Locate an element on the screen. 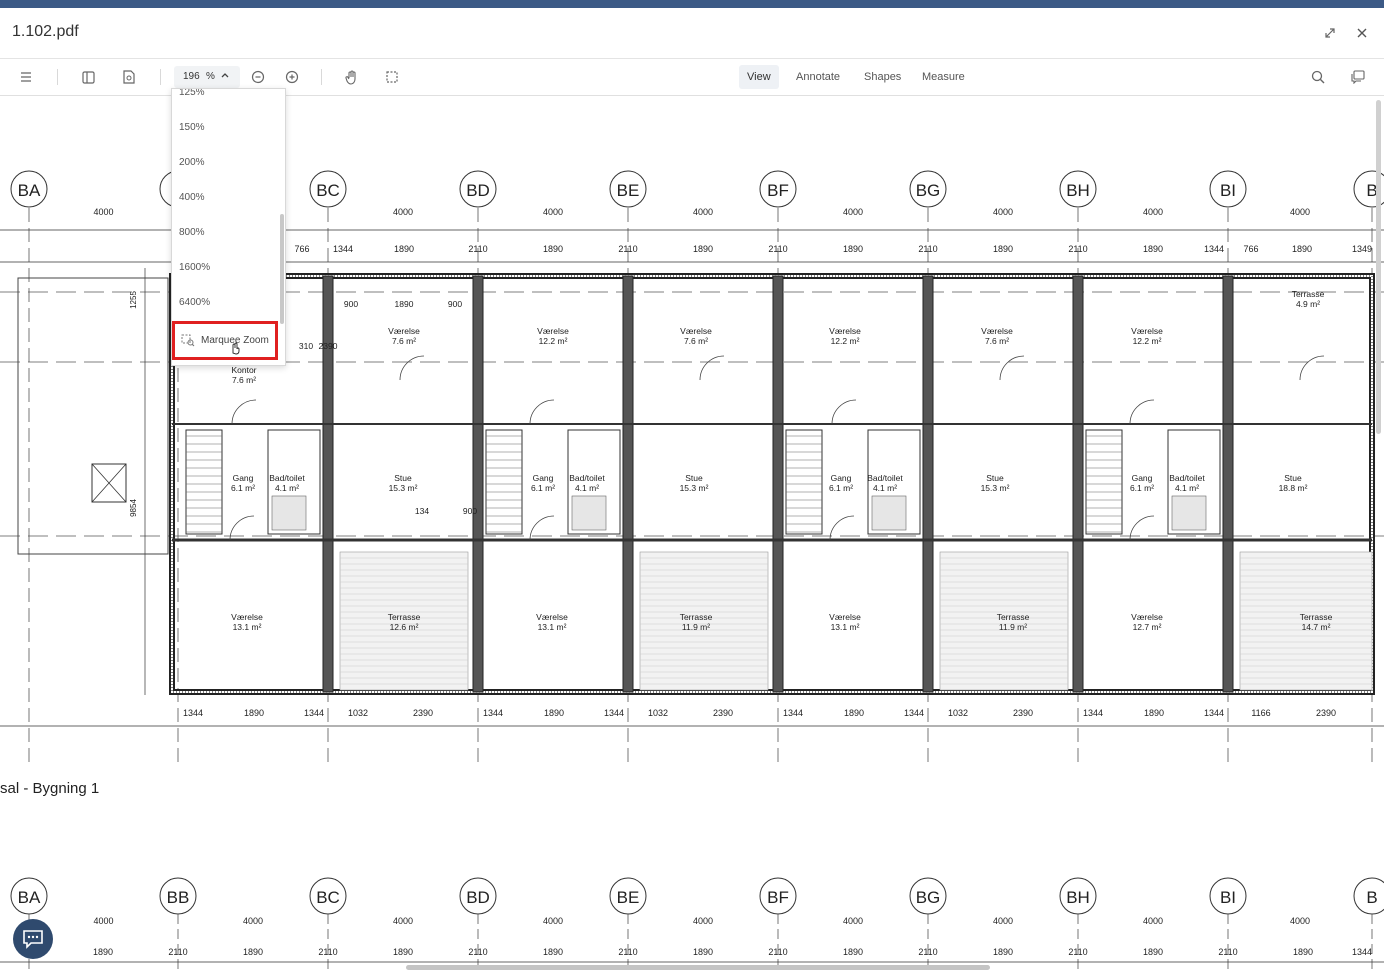 This screenshot has height=974, width=1384. vertical-scrollbar is located at coordinates (1378, 267).